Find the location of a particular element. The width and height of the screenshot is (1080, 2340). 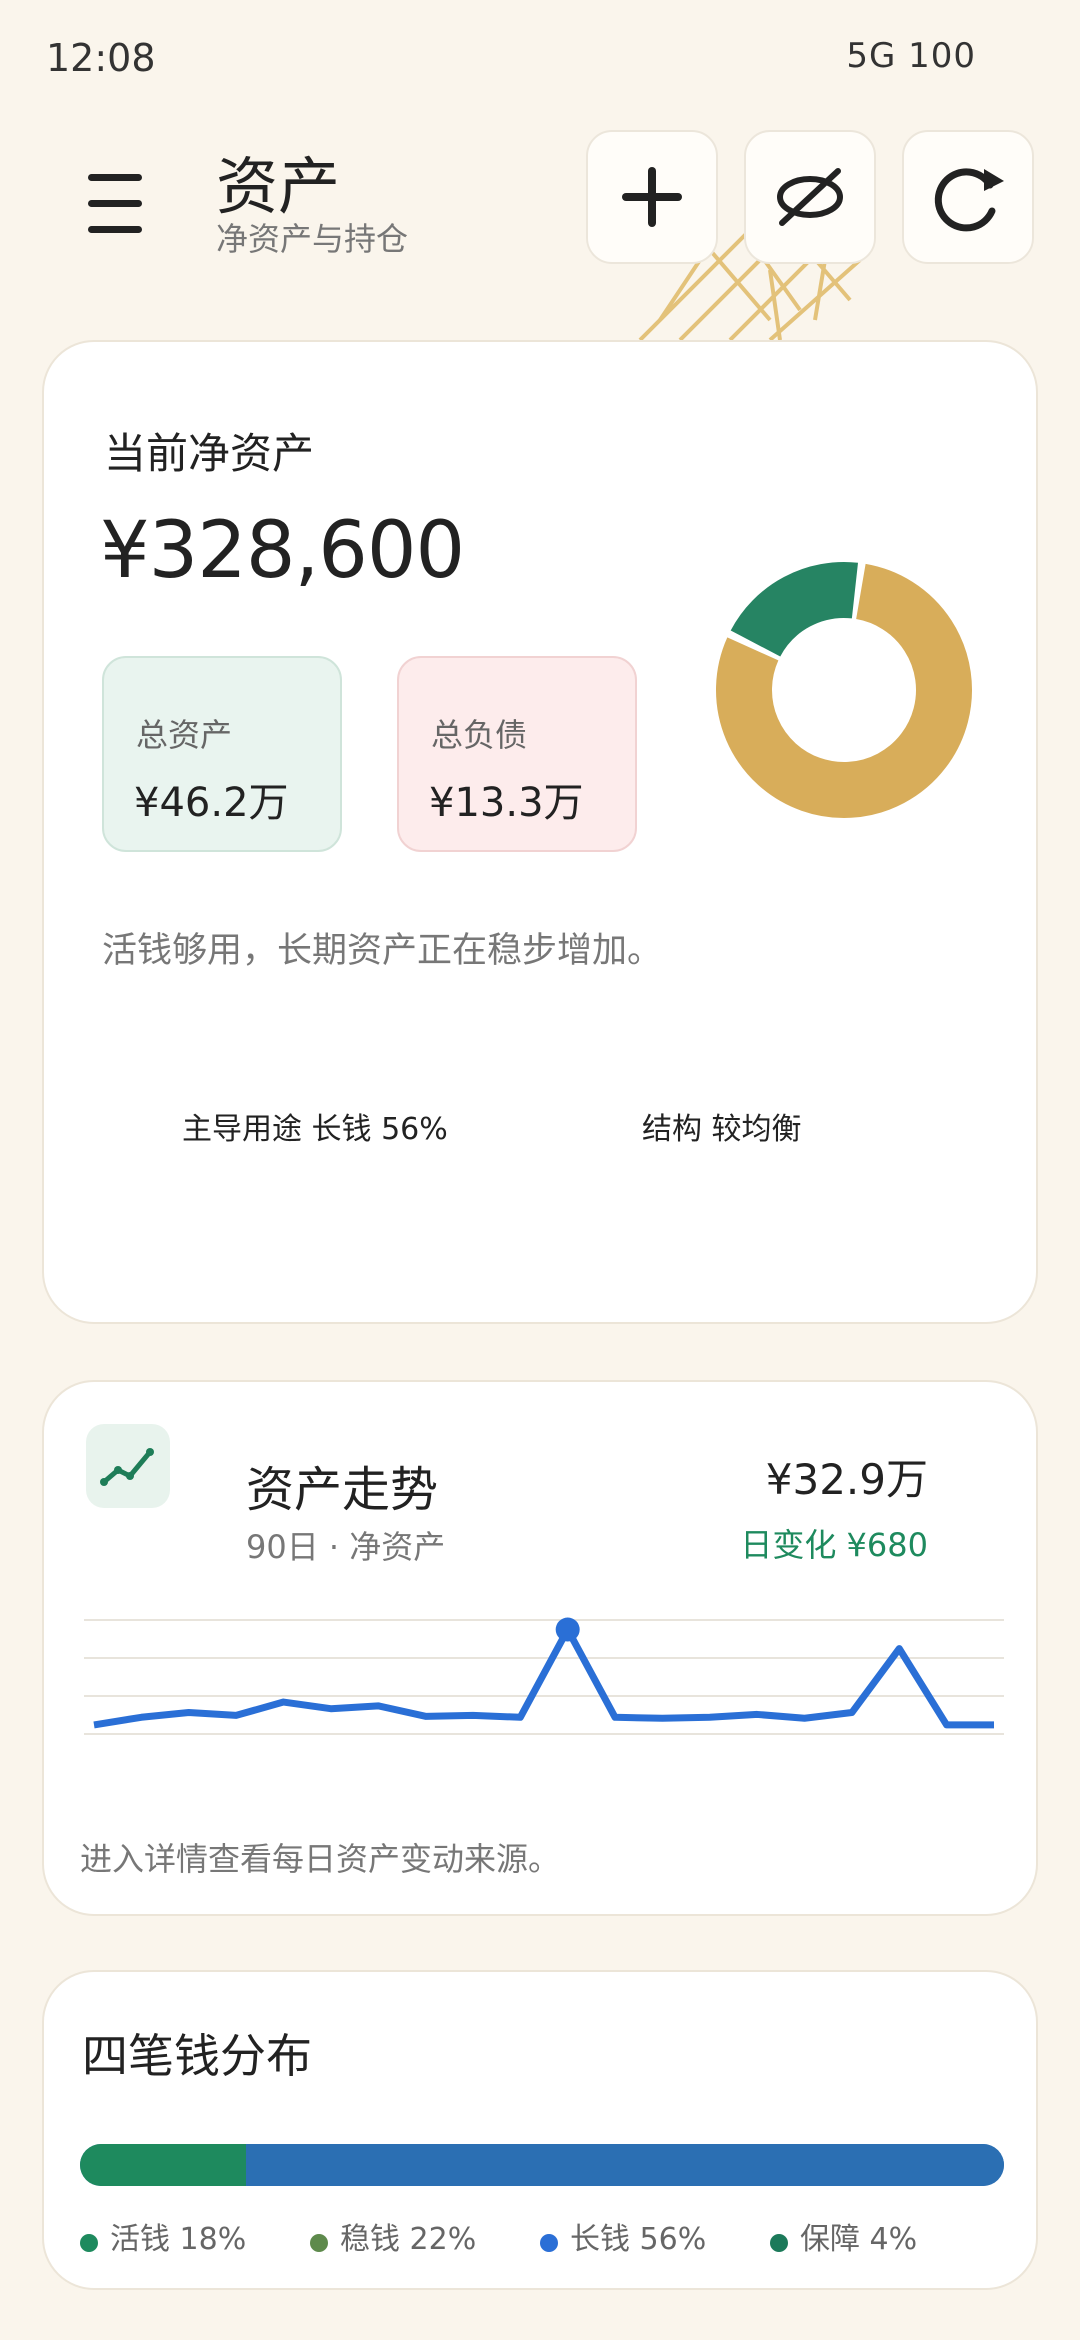

trend-series-line is located at coordinates (543, 1677).